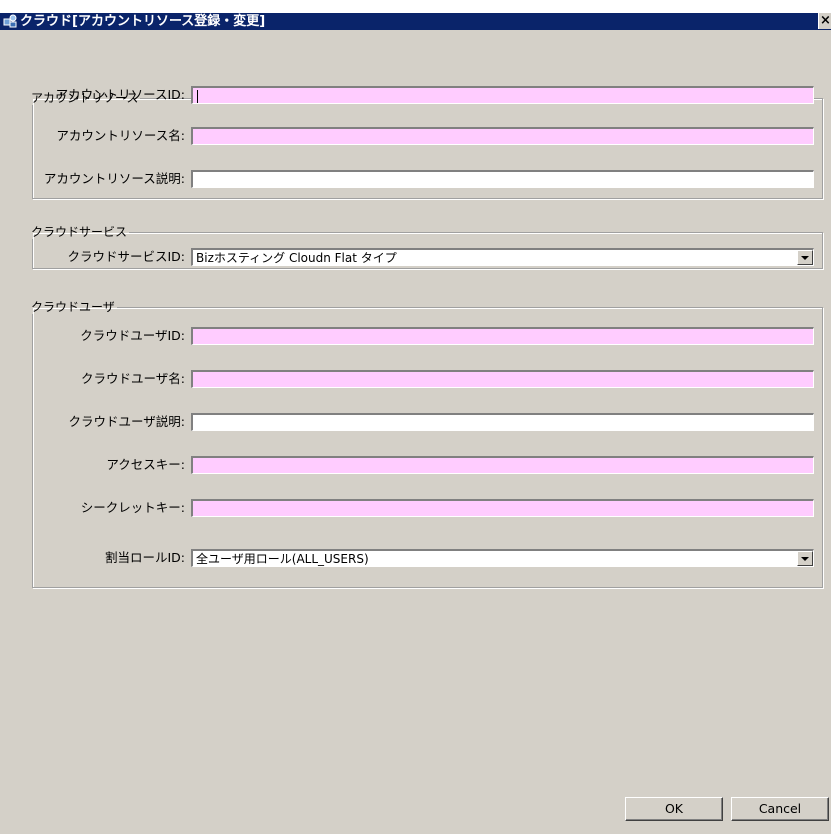 The image size is (831, 834). Describe the element at coordinates (120, 135) in the screenshot. I see `account-name-label: アカウントリソース名:` at that location.